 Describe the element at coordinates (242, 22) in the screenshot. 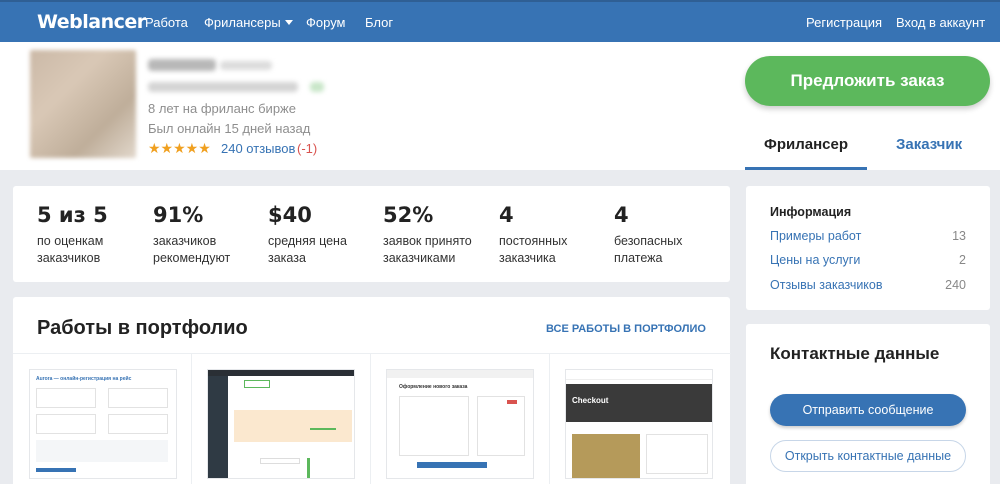

I see `nav-link-freelancers-label: Фрилансеры` at that location.